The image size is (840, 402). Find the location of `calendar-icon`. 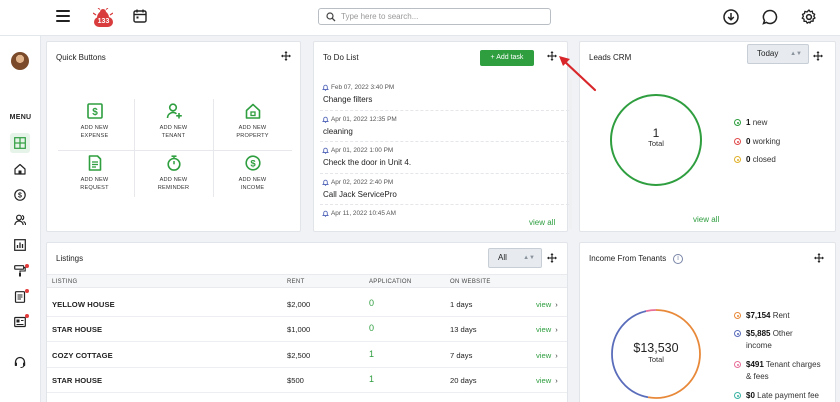

calendar-icon is located at coordinates (140, 16).